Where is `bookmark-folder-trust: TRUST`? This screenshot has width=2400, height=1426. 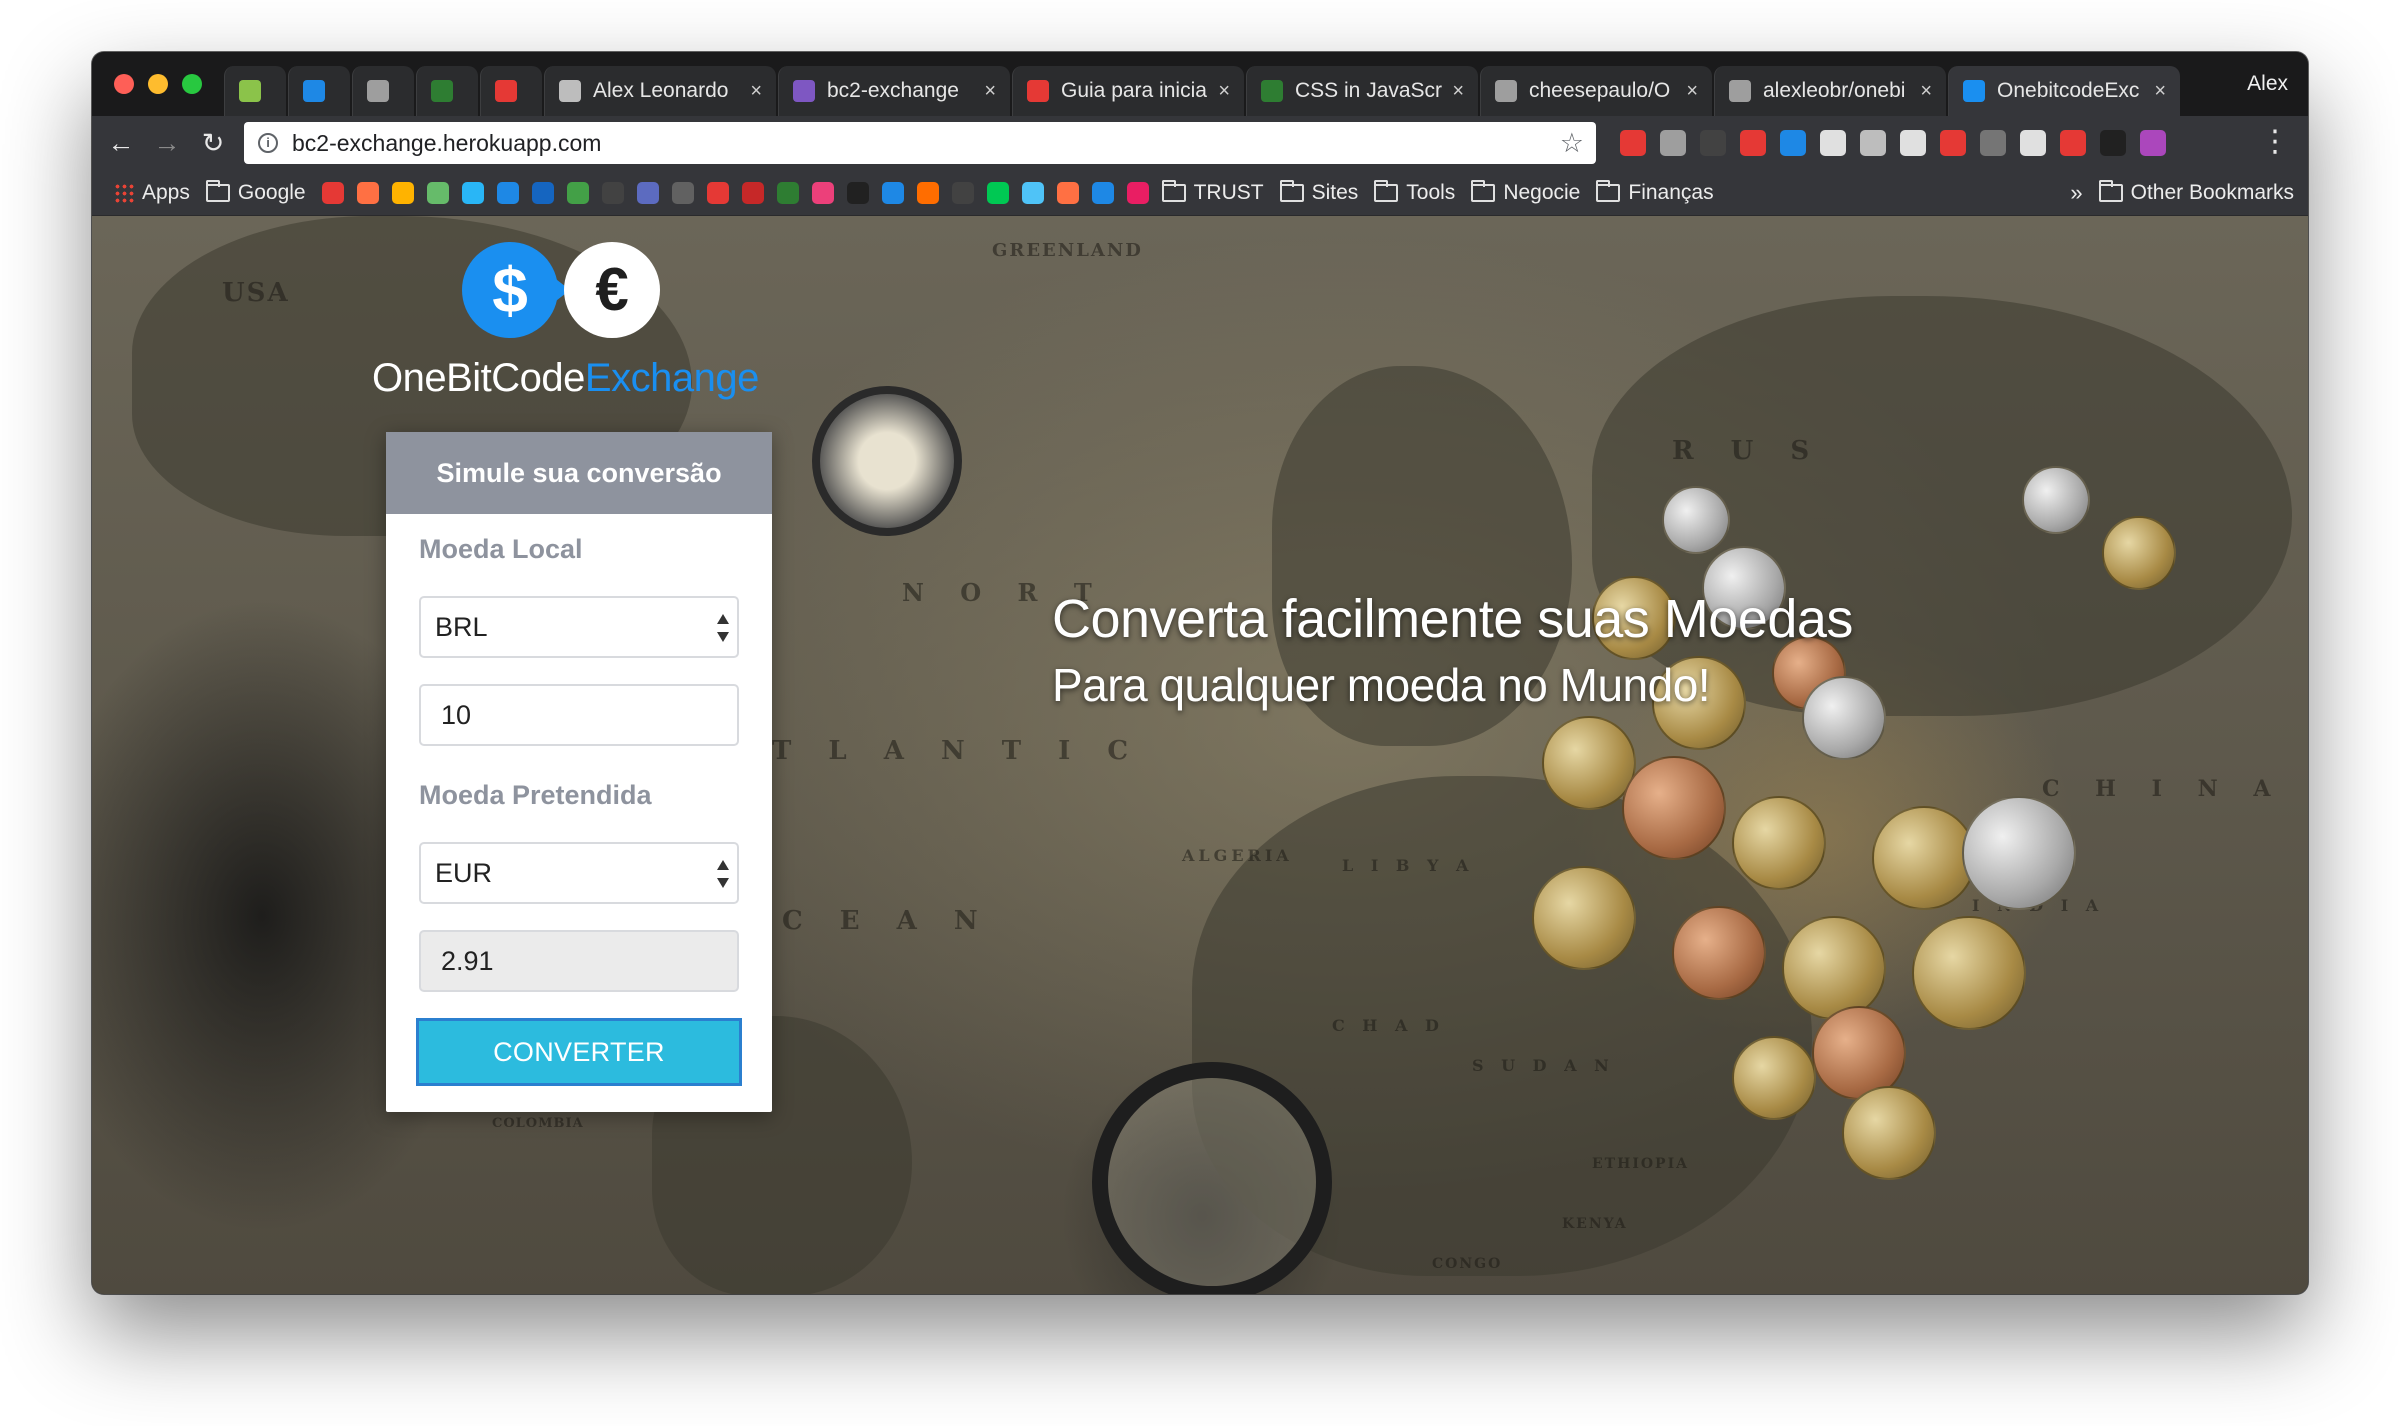 bookmark-folder-trust: TRUST is located at coordinates (1212, 192).